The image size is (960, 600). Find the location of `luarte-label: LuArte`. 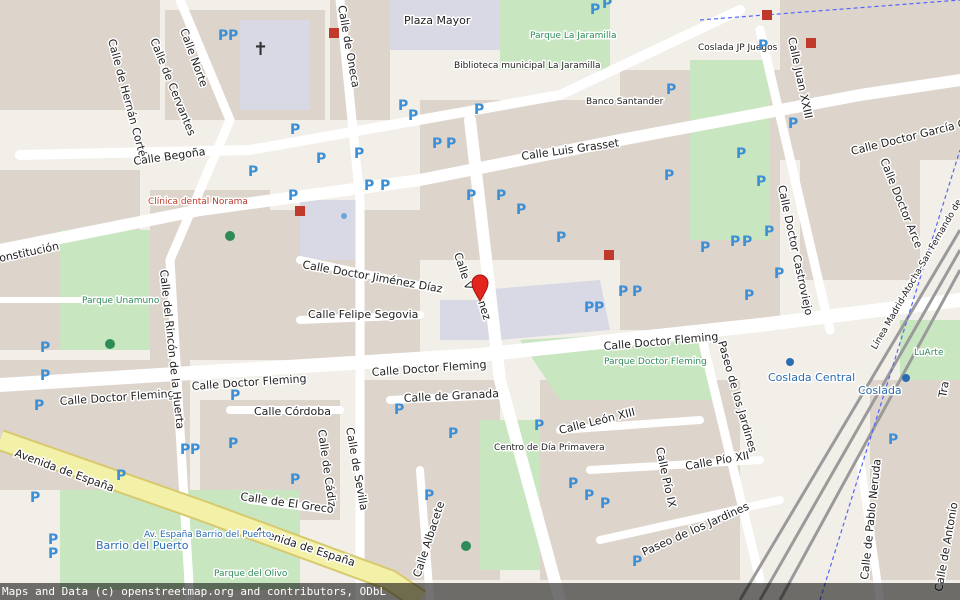

luarte-label: LuArte is located at coordinates (929, 353).